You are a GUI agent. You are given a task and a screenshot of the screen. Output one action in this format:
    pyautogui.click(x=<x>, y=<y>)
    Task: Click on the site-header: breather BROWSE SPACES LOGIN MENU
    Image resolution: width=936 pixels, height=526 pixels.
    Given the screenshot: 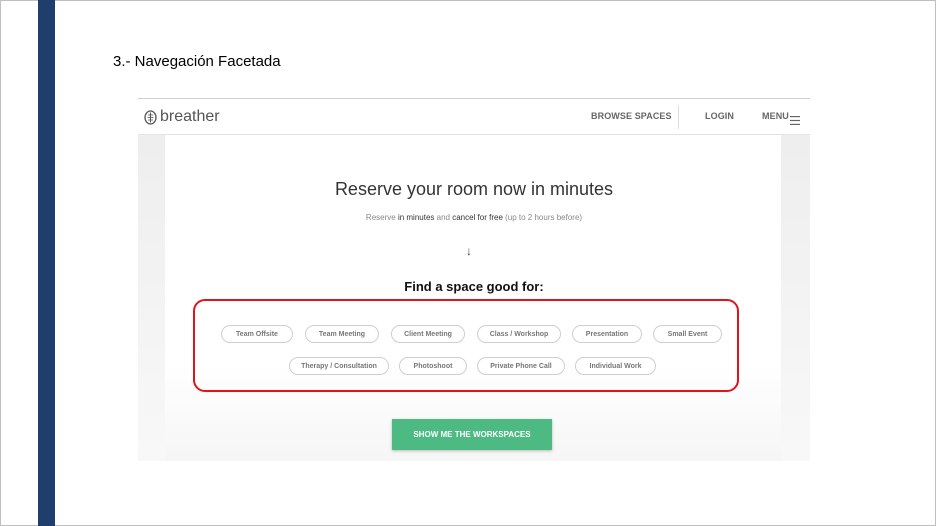 What is the action you would take?
    pyautogui.click(x=474, y=117)
    